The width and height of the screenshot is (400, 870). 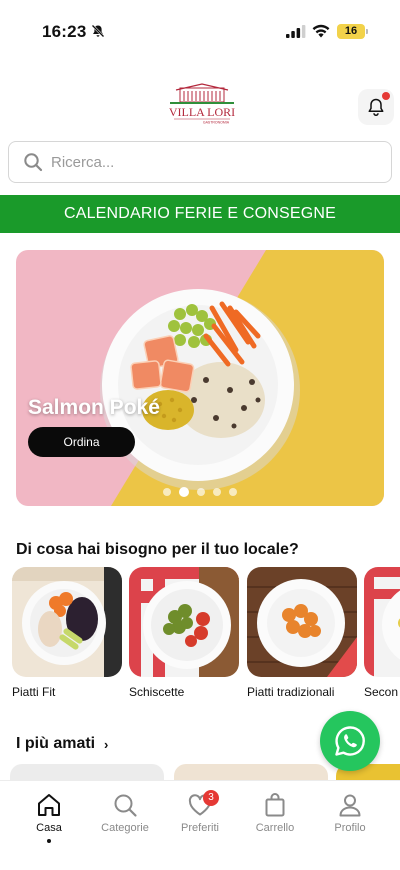 What do you see at coordinates (64, 31) in the screenshot?
I see `status-time: 16:23` at bounding box center [64, 31].